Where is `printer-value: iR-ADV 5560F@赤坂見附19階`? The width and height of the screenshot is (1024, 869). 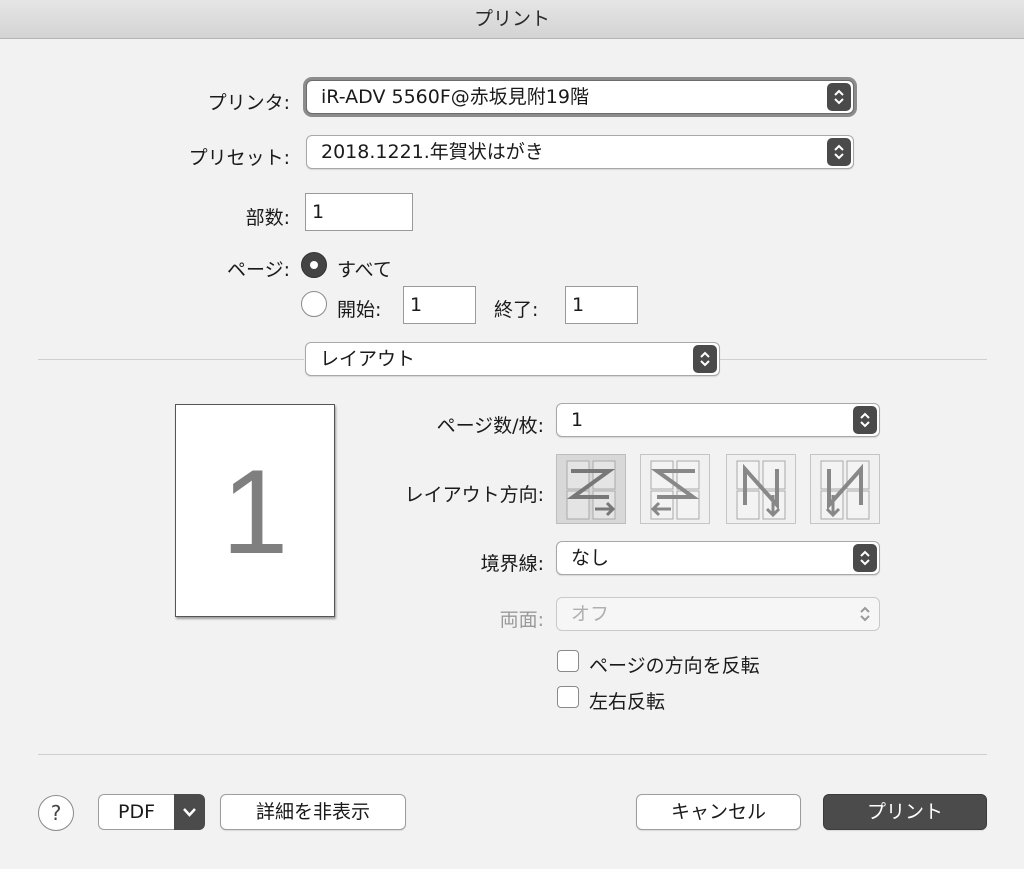 printer-value: iR-ADV 5560F@赤坂見附19階 is located at coordinates (455, 97).